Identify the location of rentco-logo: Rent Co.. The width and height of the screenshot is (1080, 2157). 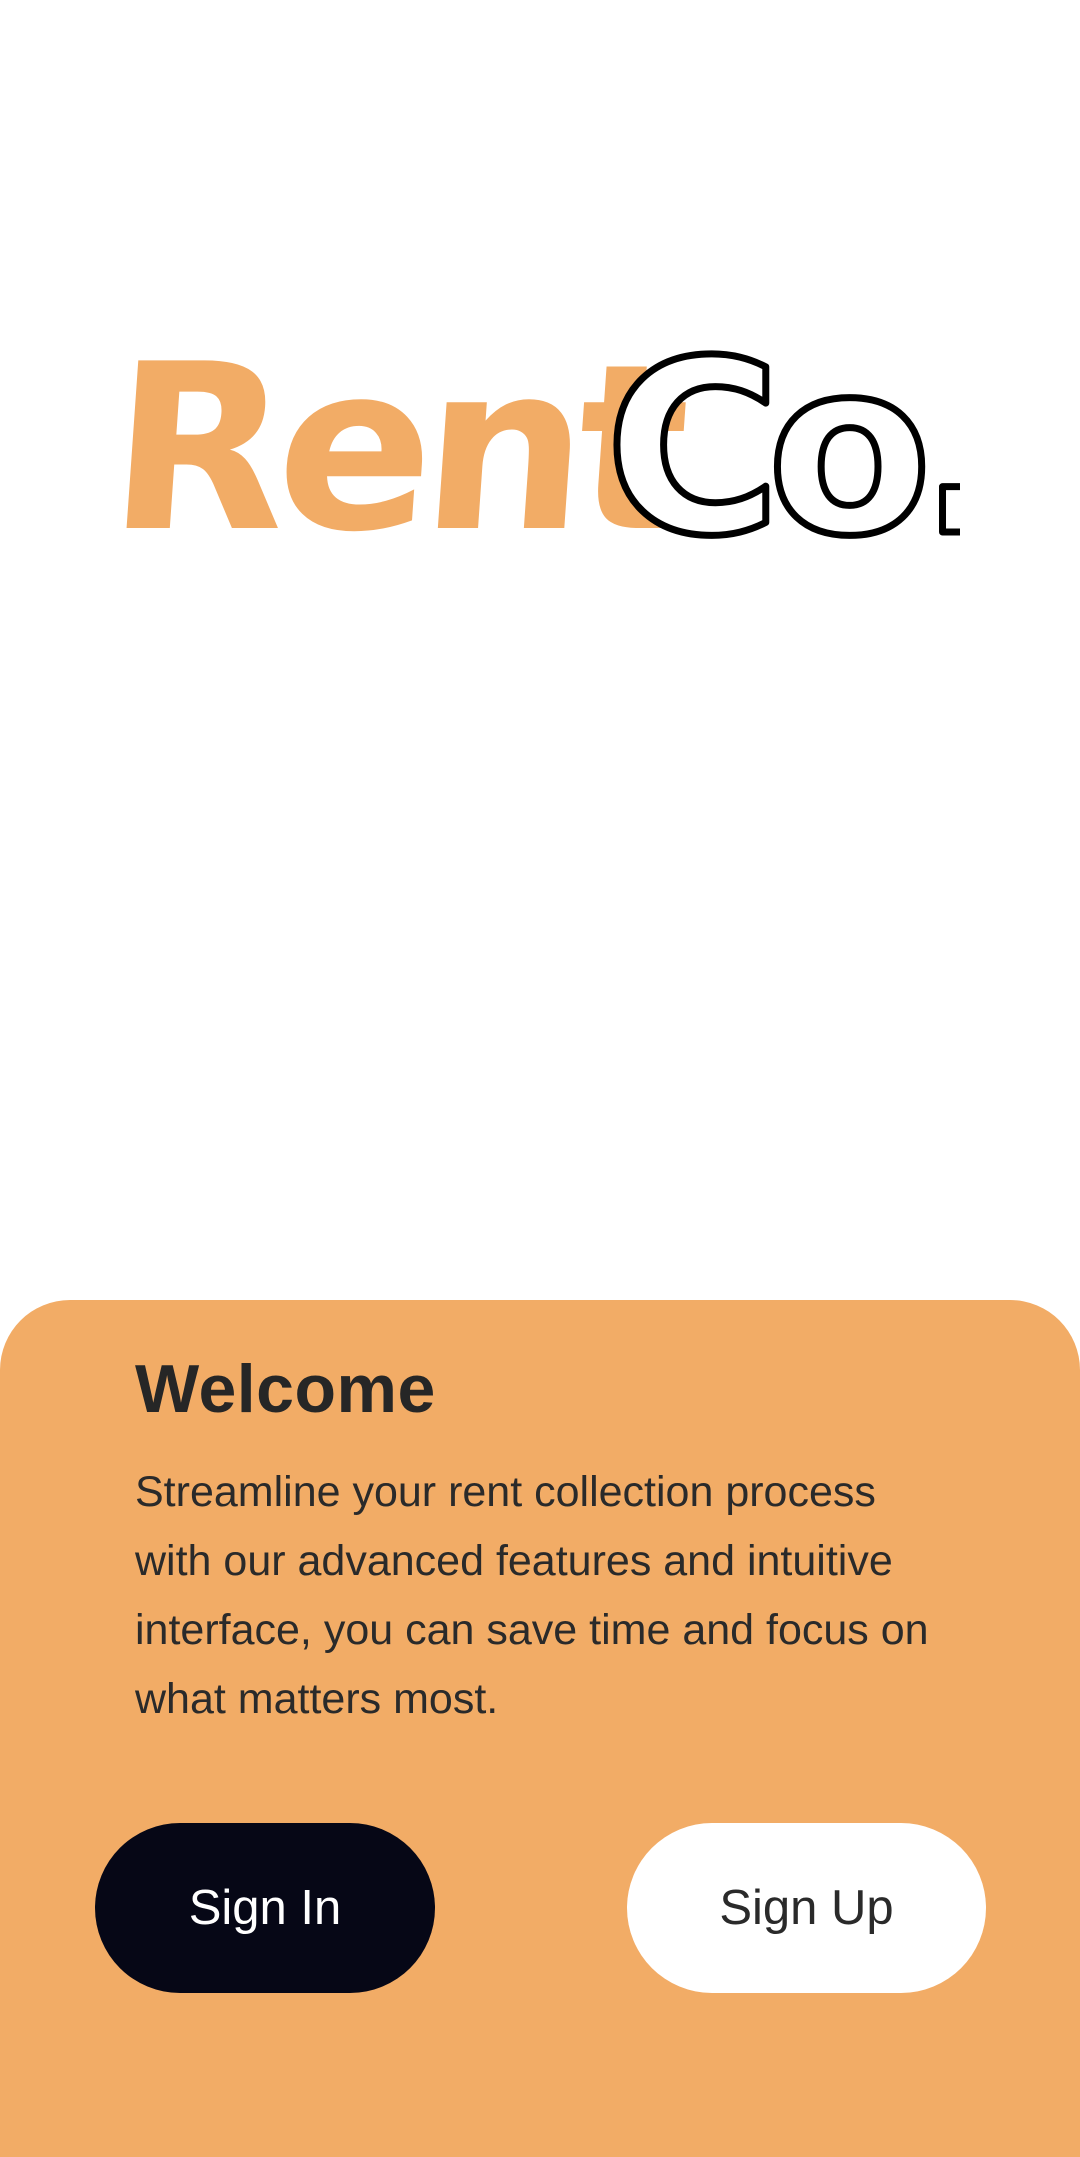
(540, 440).